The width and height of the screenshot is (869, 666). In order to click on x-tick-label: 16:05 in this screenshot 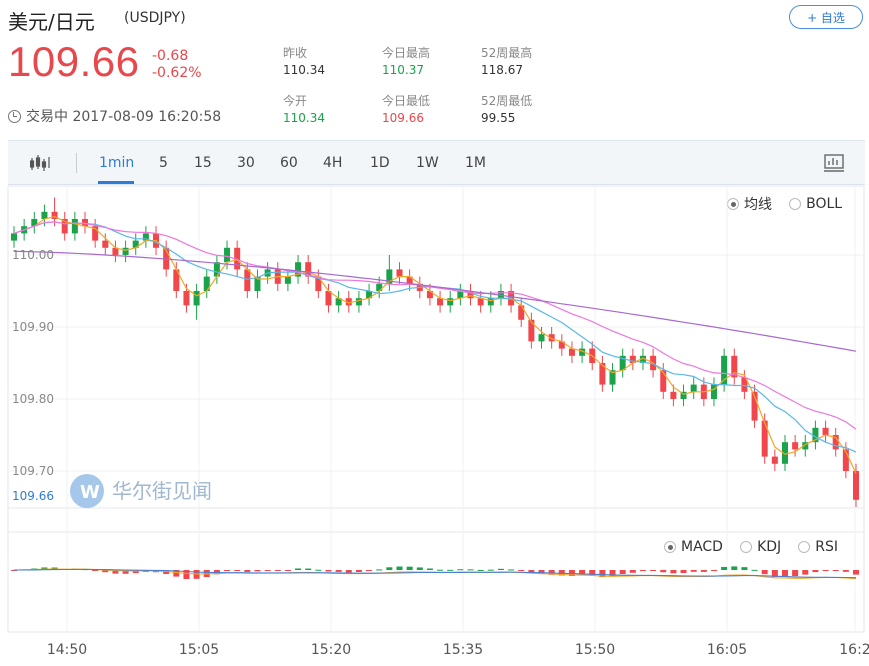, I will do `click(727, 650)`.